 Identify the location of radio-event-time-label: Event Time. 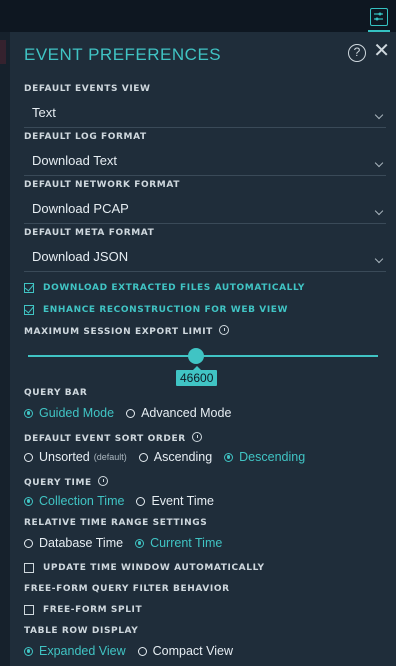
(182, 501).